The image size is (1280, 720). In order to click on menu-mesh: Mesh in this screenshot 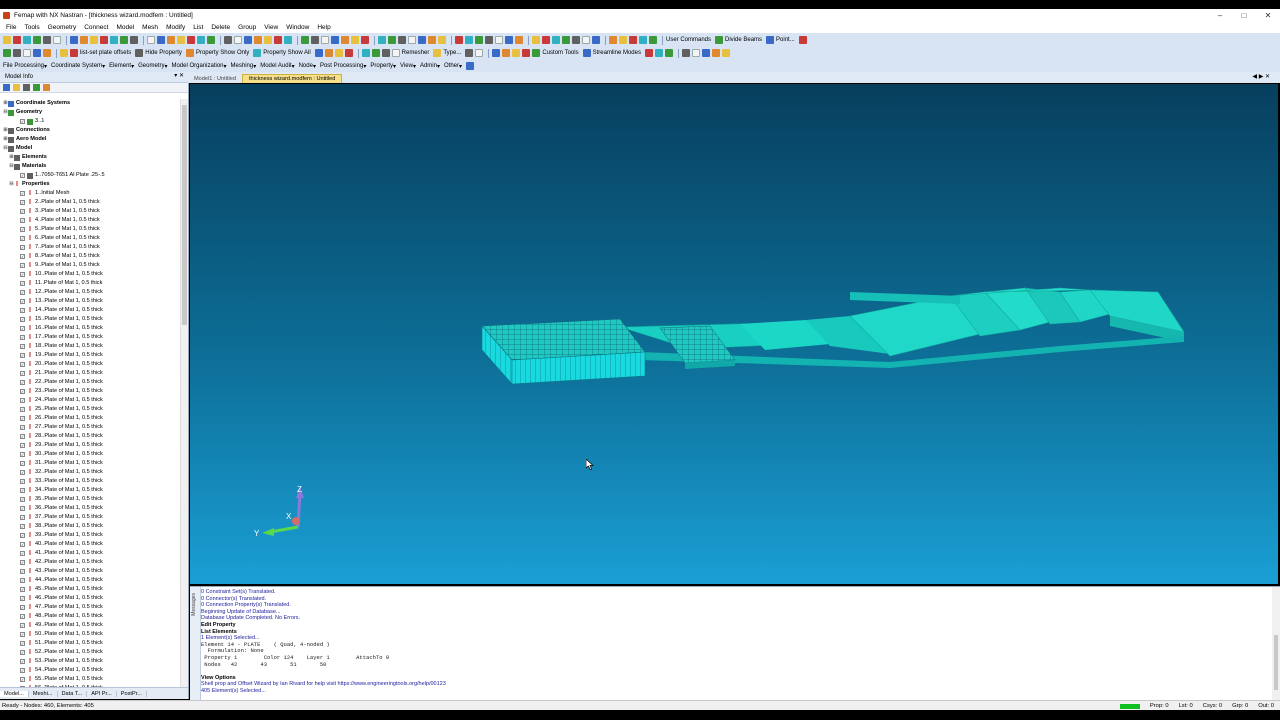, I will do `click(150, 27)`.